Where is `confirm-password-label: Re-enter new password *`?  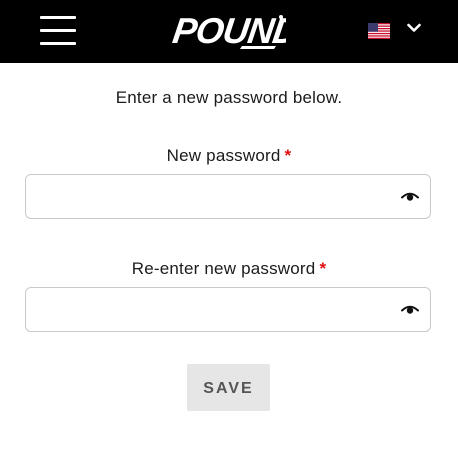
confirm-password-label: Re-enter new password * is located at coordinates (229, 269).